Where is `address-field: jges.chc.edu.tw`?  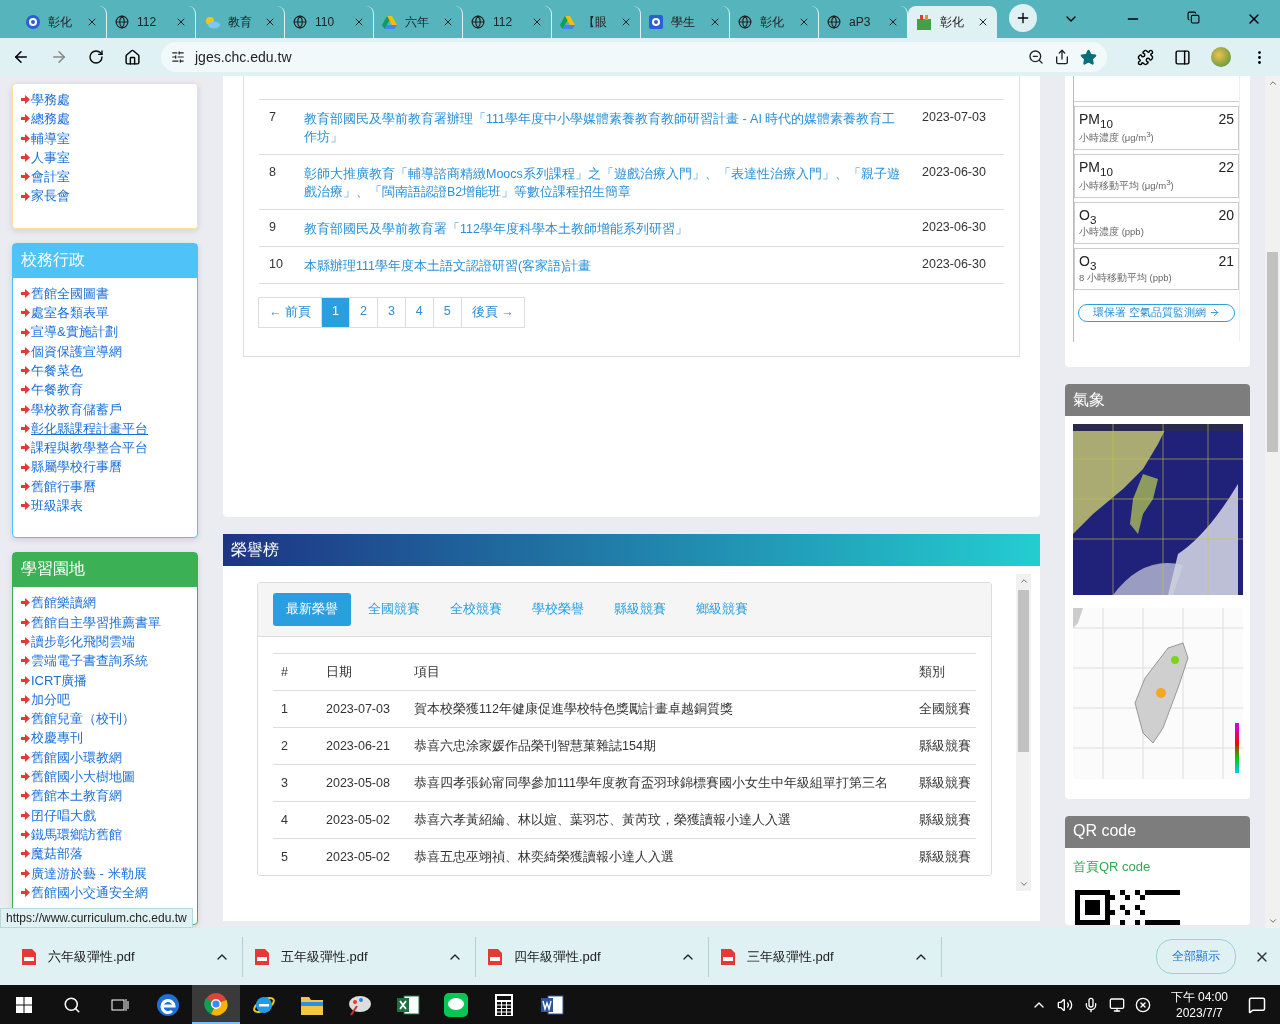 address-field: jges.chc.edu.tw is located at coordinates (634, 57).